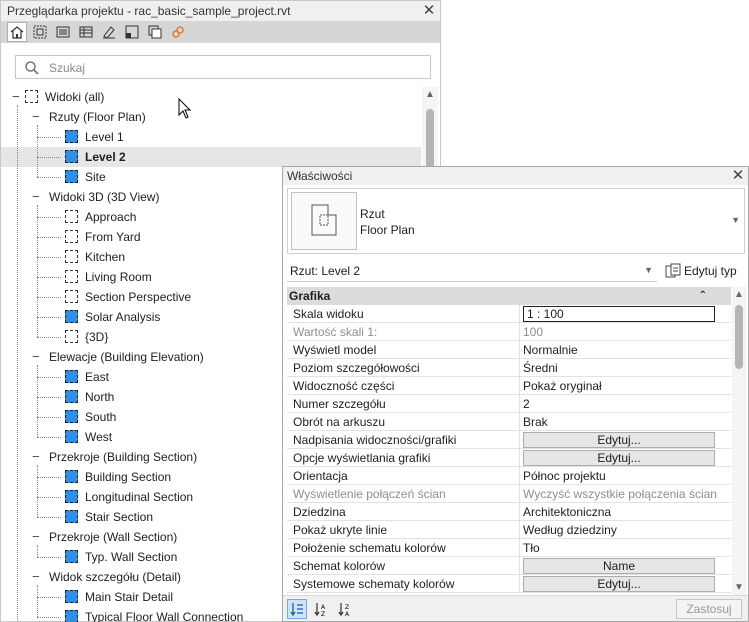 This screenshot has height=622, width=749. Describe the element at coordinates (104, 137) in the screenshot. I see `tree-item-label: Level 1` at that location.